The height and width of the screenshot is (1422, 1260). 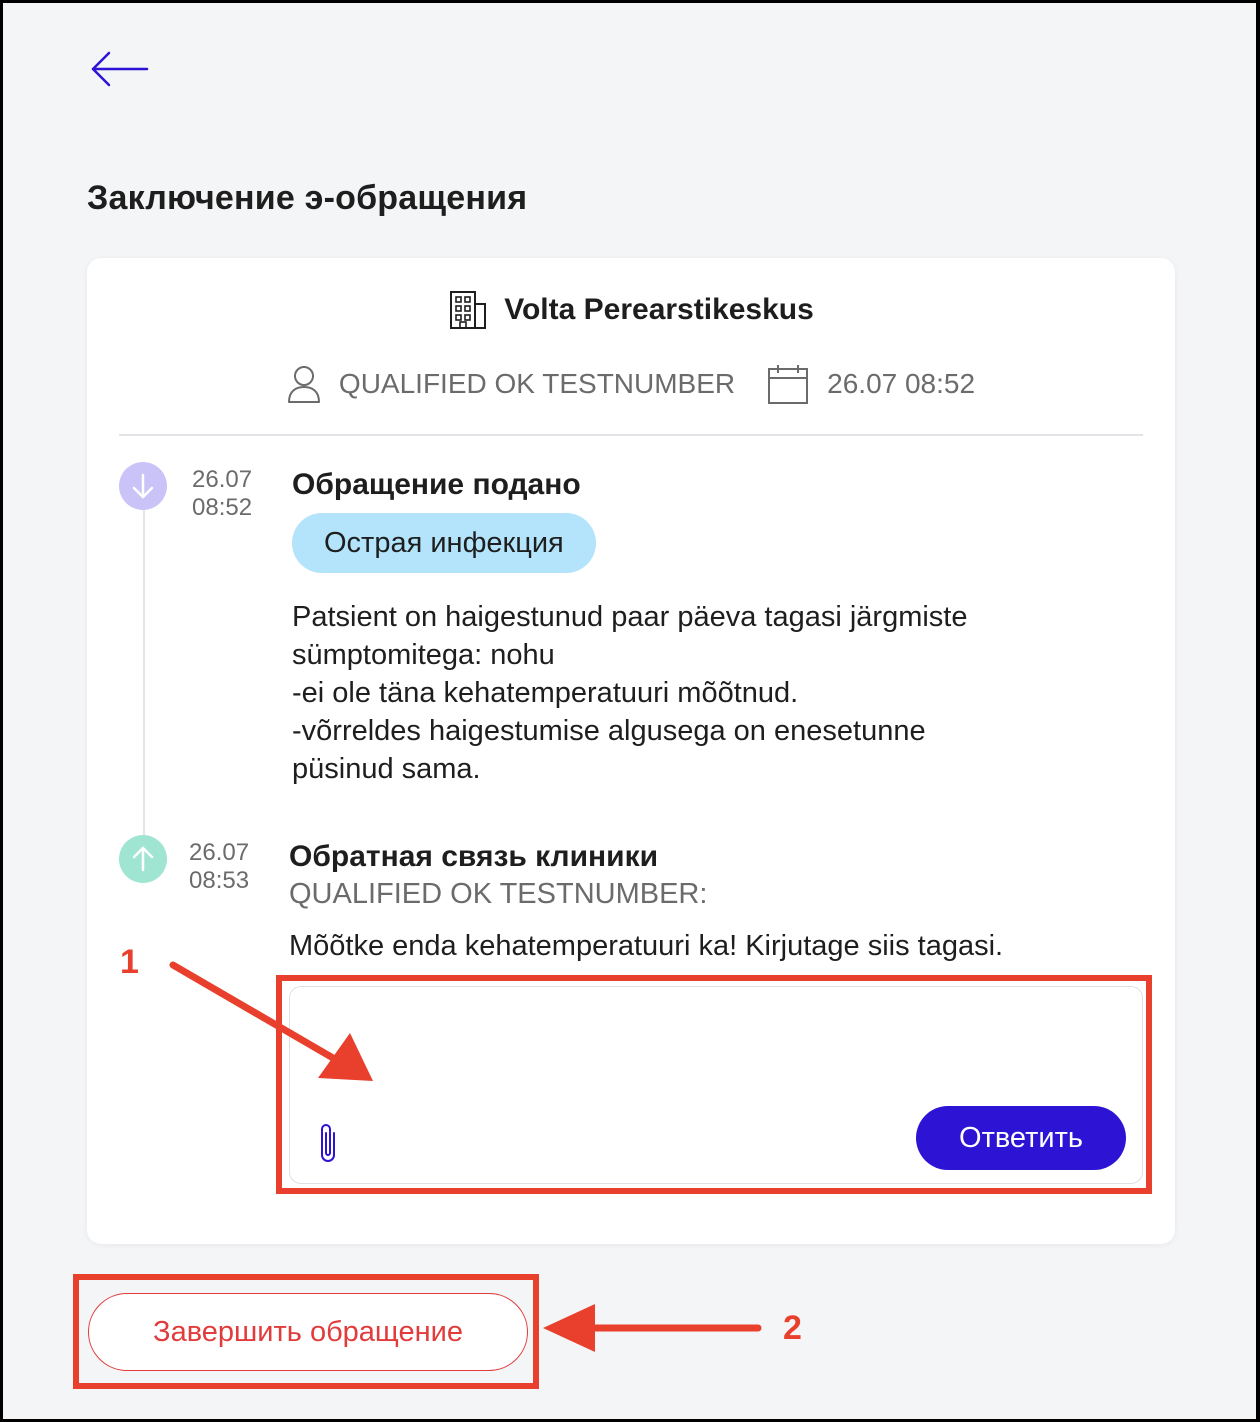 What do you see at coordinates (792, 1328) in the screenshot?
I see `annotation-label-2: 2` at bounding box center [792, 1328].